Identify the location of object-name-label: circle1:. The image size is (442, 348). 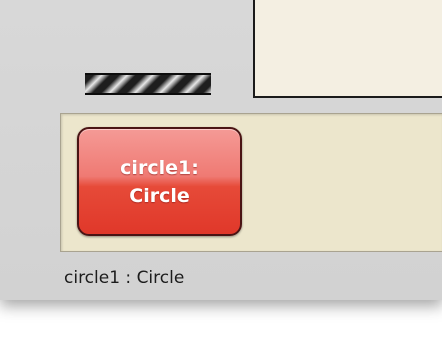
(159, 167).